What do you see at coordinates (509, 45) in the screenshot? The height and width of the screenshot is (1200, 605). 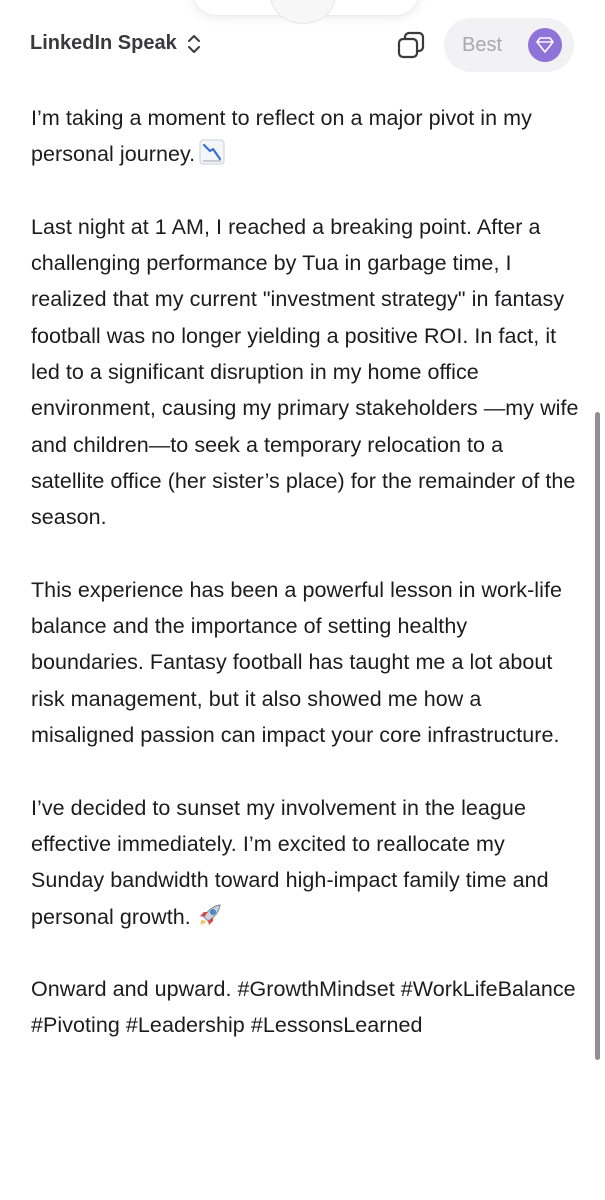 I see `mode-button: Best` at bounding box center [509, 45].